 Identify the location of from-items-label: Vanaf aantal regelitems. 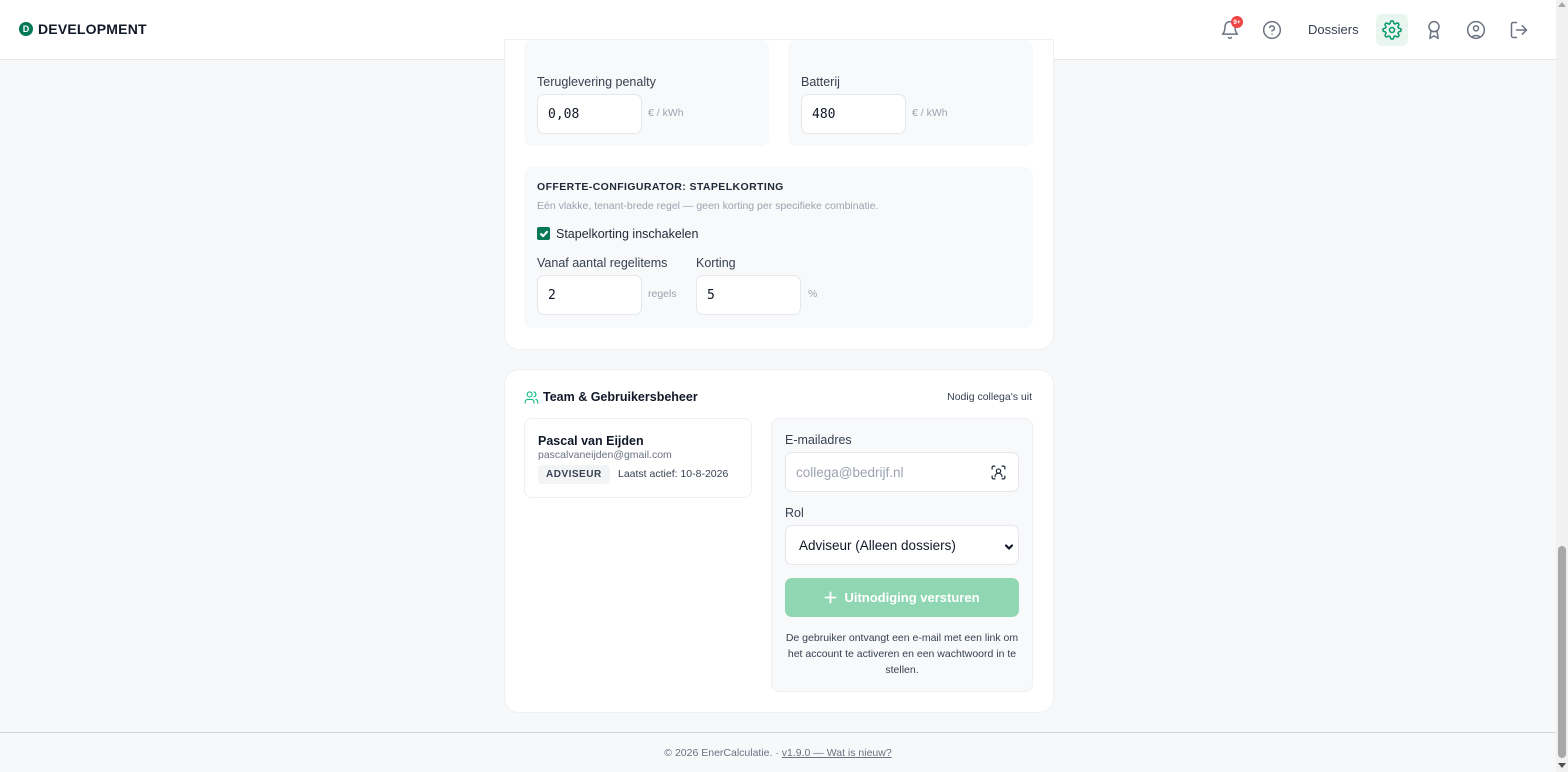
(602, 263).